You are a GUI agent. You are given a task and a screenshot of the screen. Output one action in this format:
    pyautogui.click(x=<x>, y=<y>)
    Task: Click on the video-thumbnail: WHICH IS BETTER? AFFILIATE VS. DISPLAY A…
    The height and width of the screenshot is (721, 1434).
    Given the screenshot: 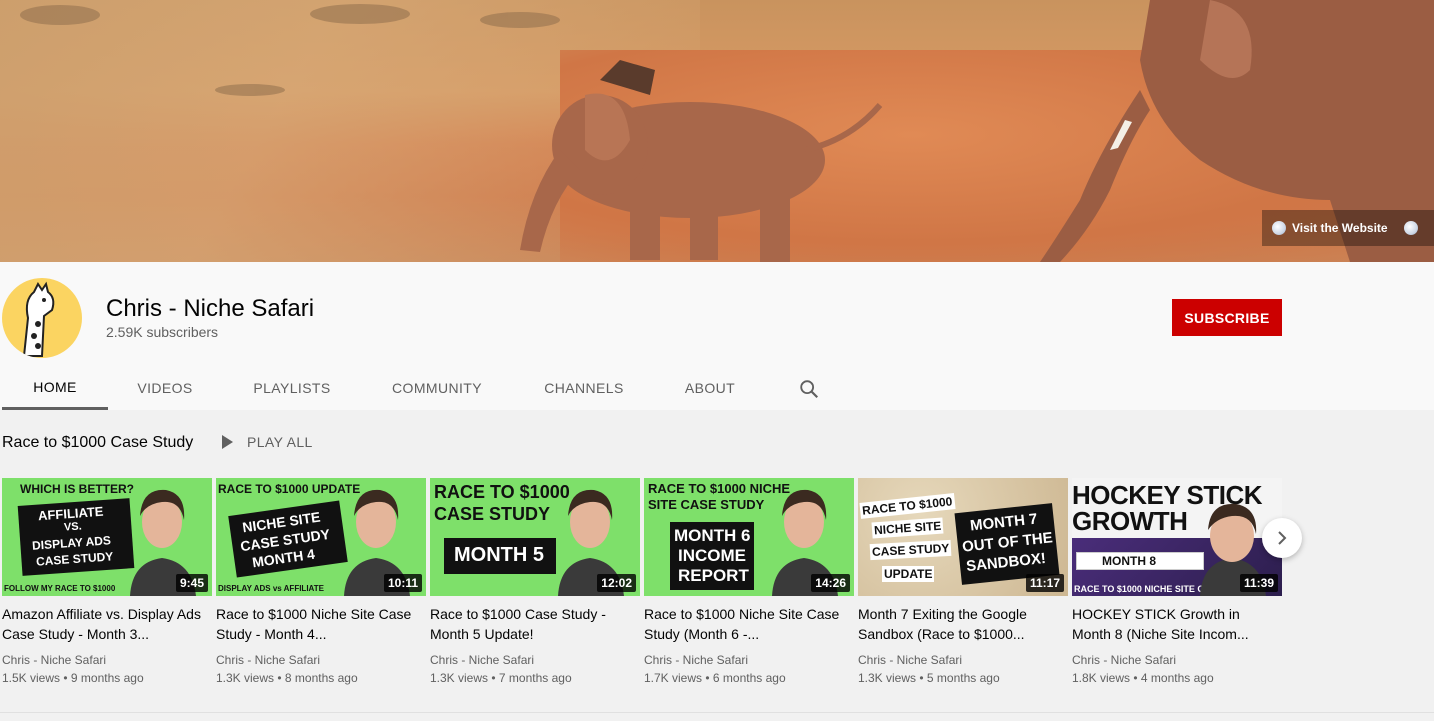 What is the action you would take?
    pyautogui.click(x=107, y=537)
    